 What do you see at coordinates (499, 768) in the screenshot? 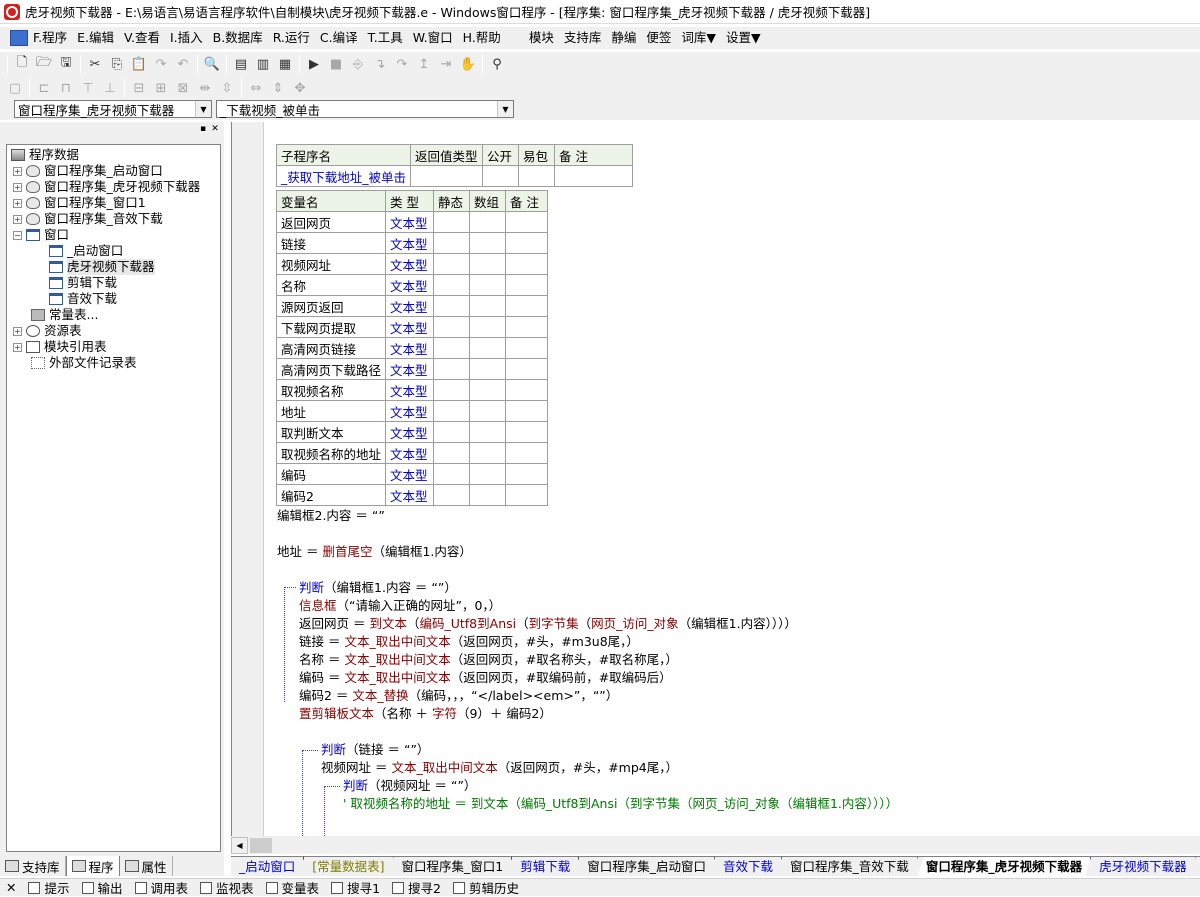
I see `code-line: 视频网址 ＝ 文本_取出中间文本（返回网页，#头，#mp4尾，）` at bounding box center [499, 768].